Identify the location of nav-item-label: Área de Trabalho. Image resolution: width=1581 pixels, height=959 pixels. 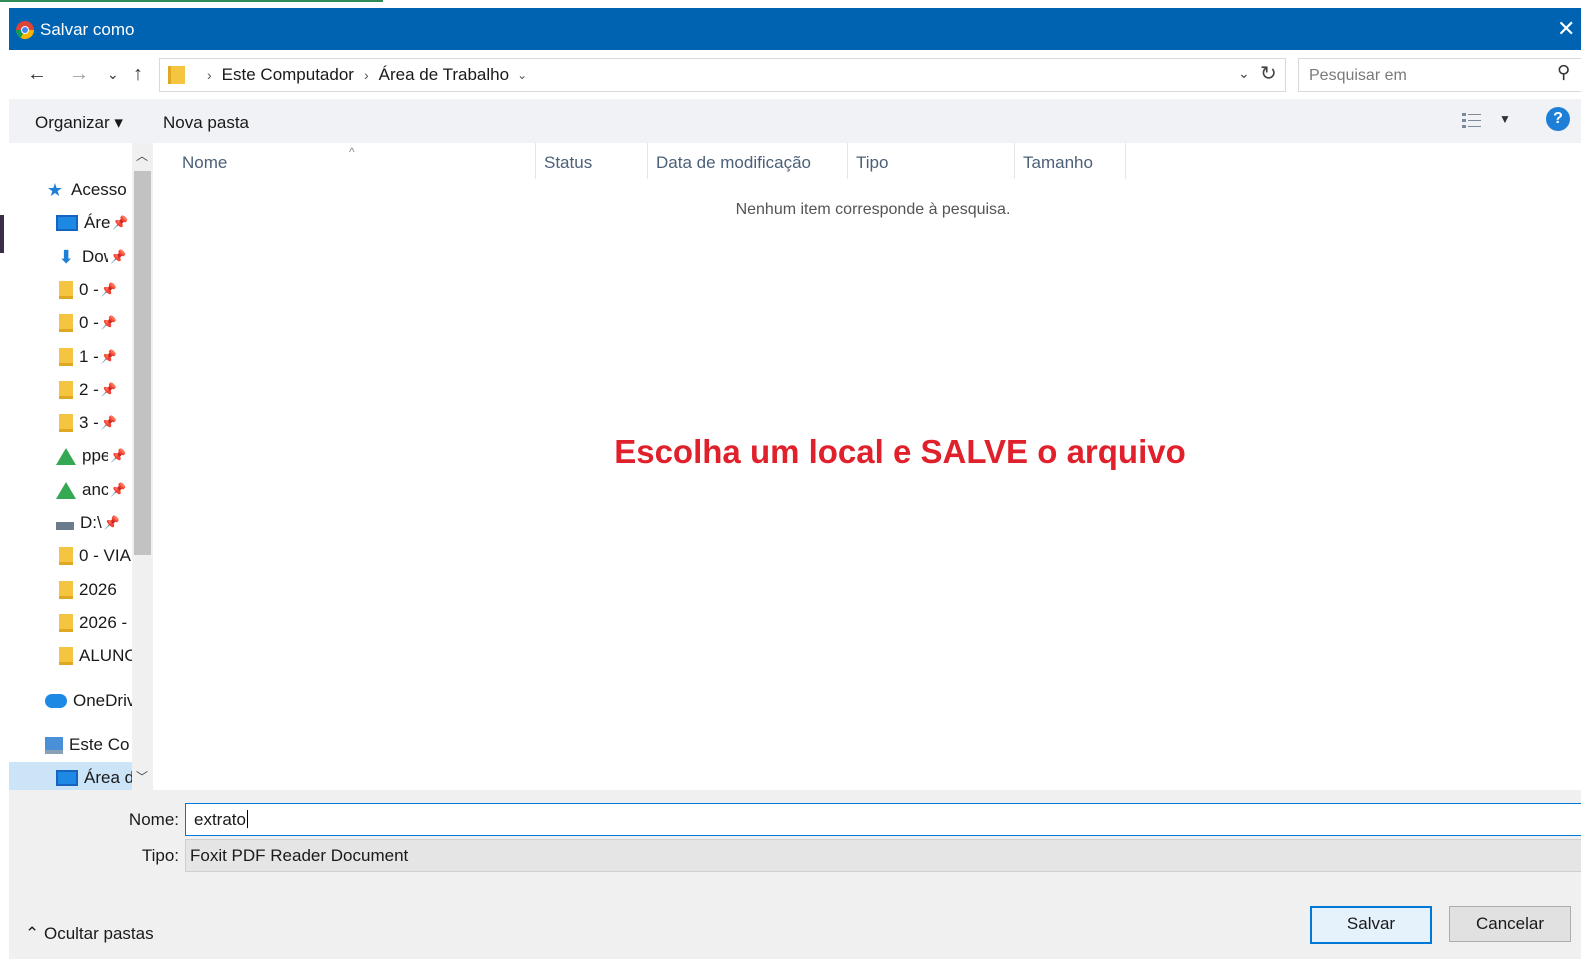
(97, 222).